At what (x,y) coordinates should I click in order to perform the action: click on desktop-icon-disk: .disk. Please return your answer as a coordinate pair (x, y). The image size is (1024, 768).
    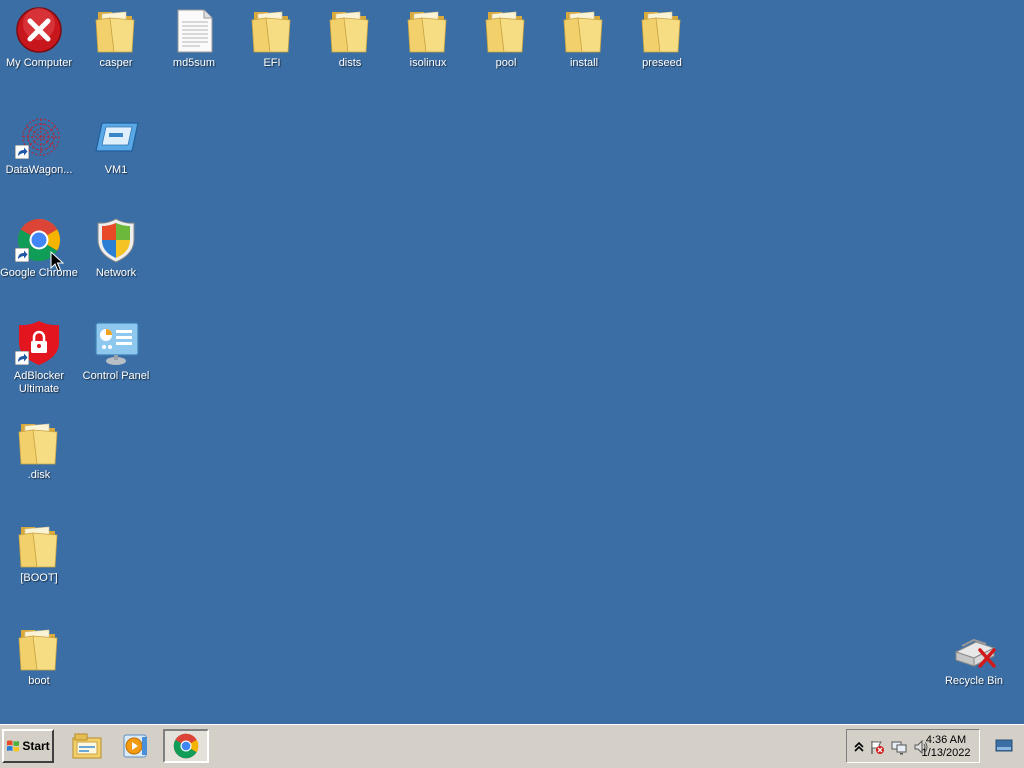
    Looking at the image, I should click on (39, 447).